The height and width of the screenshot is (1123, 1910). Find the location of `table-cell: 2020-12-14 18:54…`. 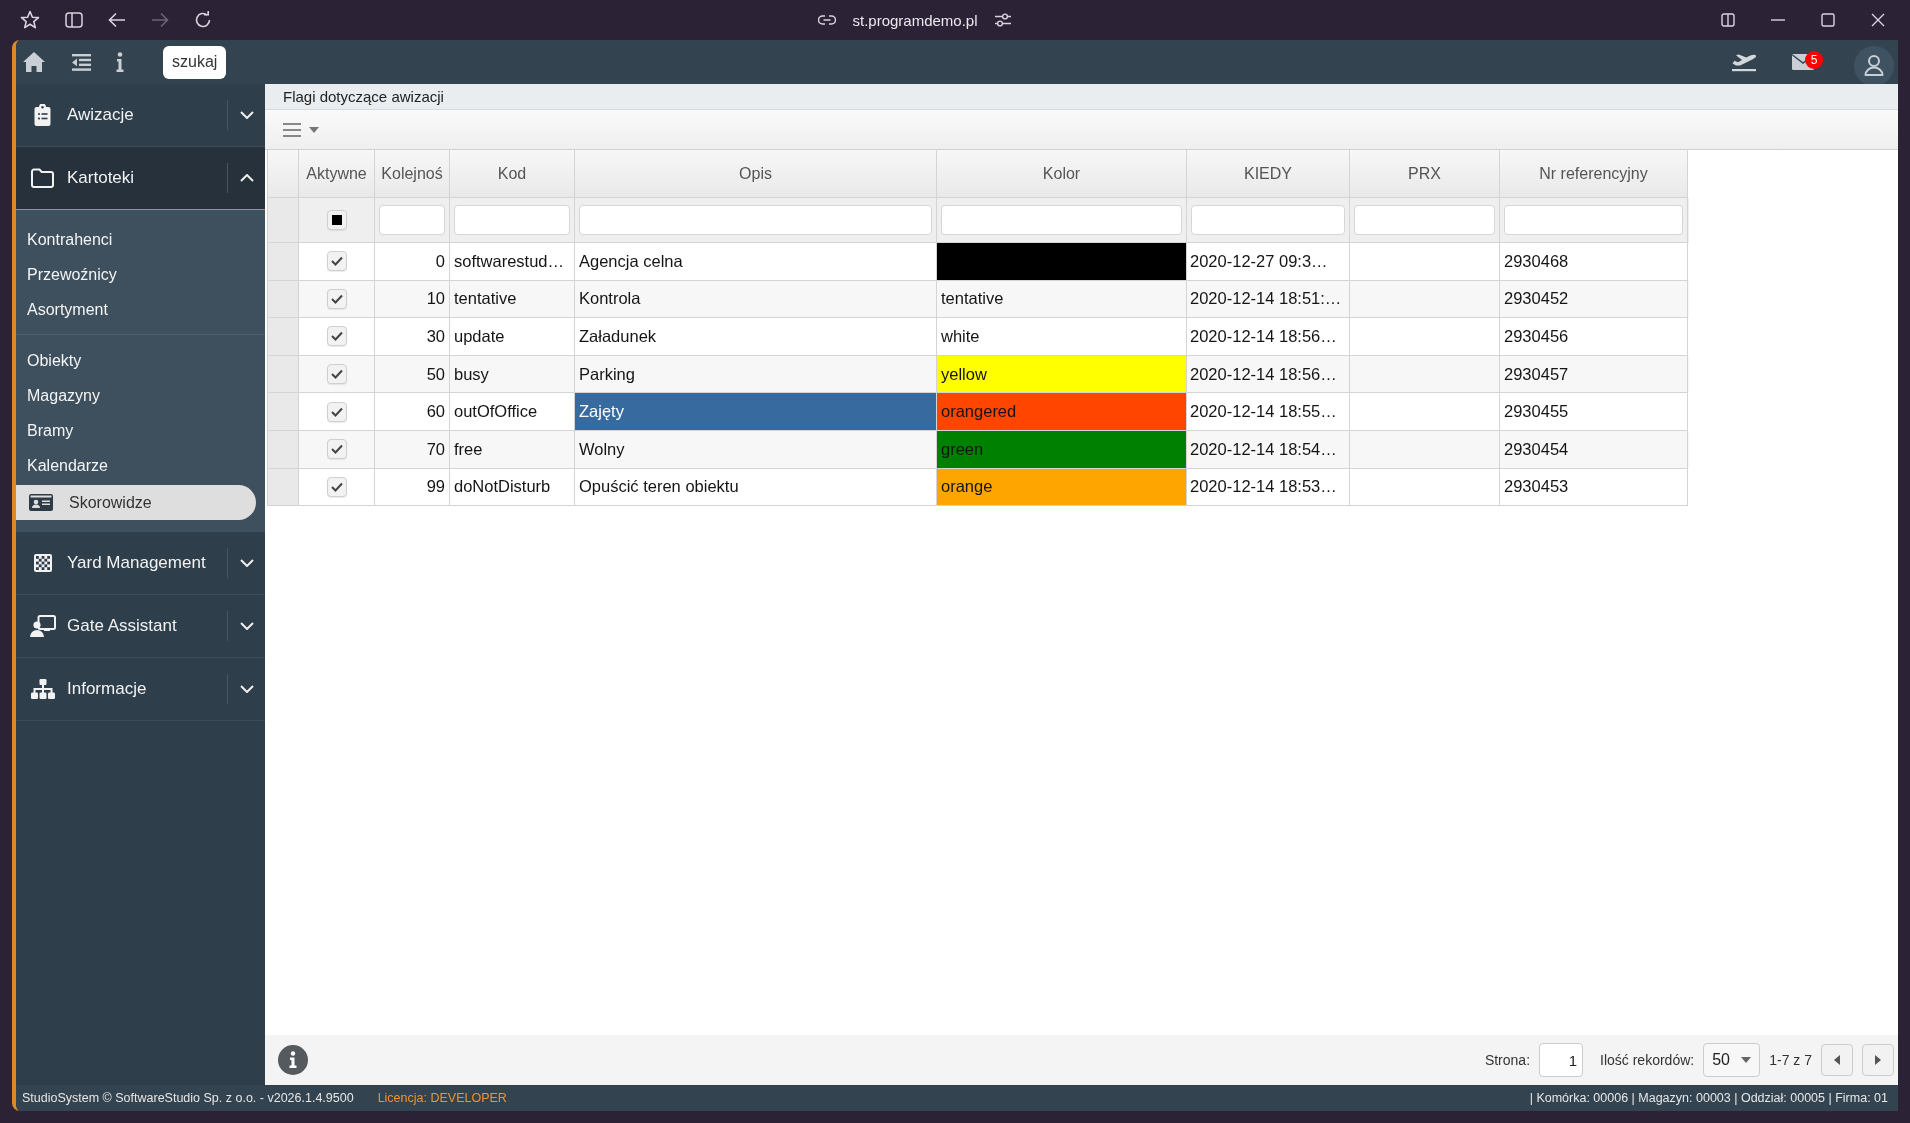

table-cell: 2020-12-14 18:54… is located at coordinates (1268, 449).